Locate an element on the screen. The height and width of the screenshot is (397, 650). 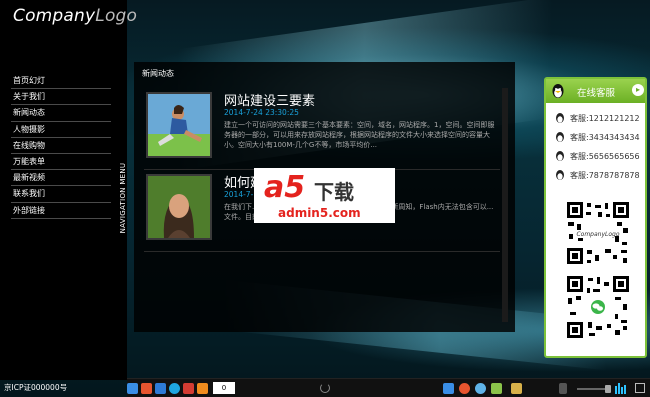
qr-caption: CompanyLogo is located at coordinates (597, 234).